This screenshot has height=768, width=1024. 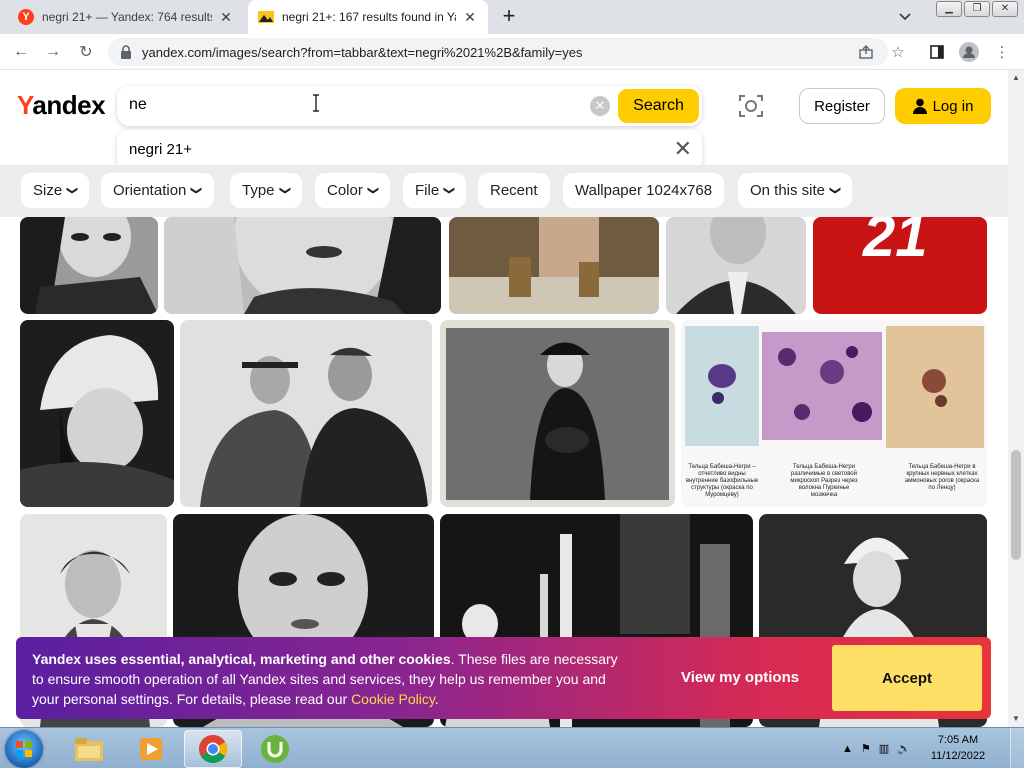 I want to click on profile-avatar-icon, so click(x=969, y=52).